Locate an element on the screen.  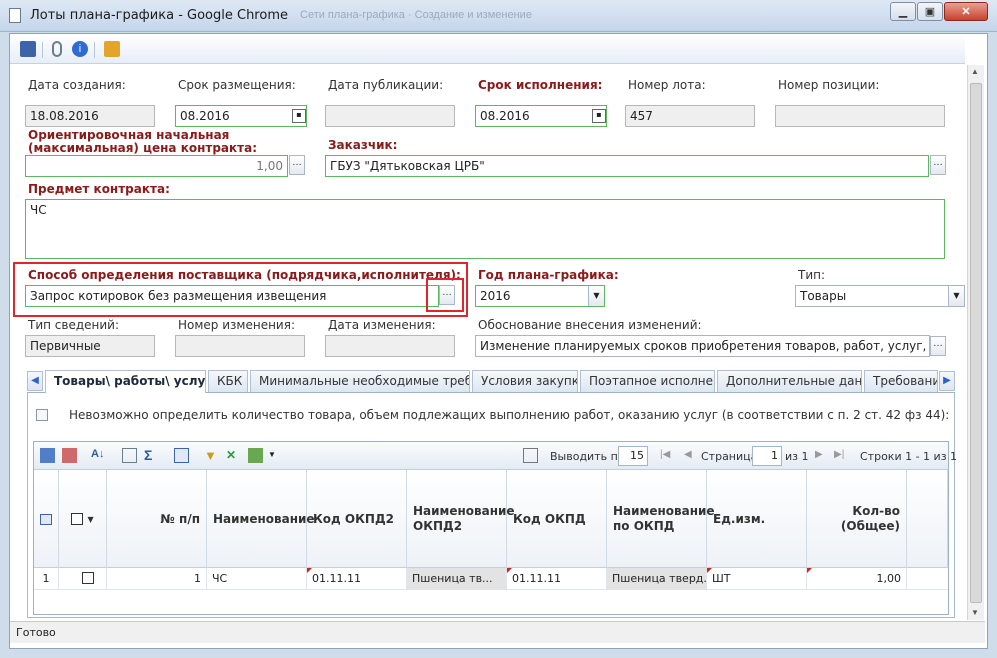
placement-term-label: Срок размещения: is located at coordinates (237, 85).